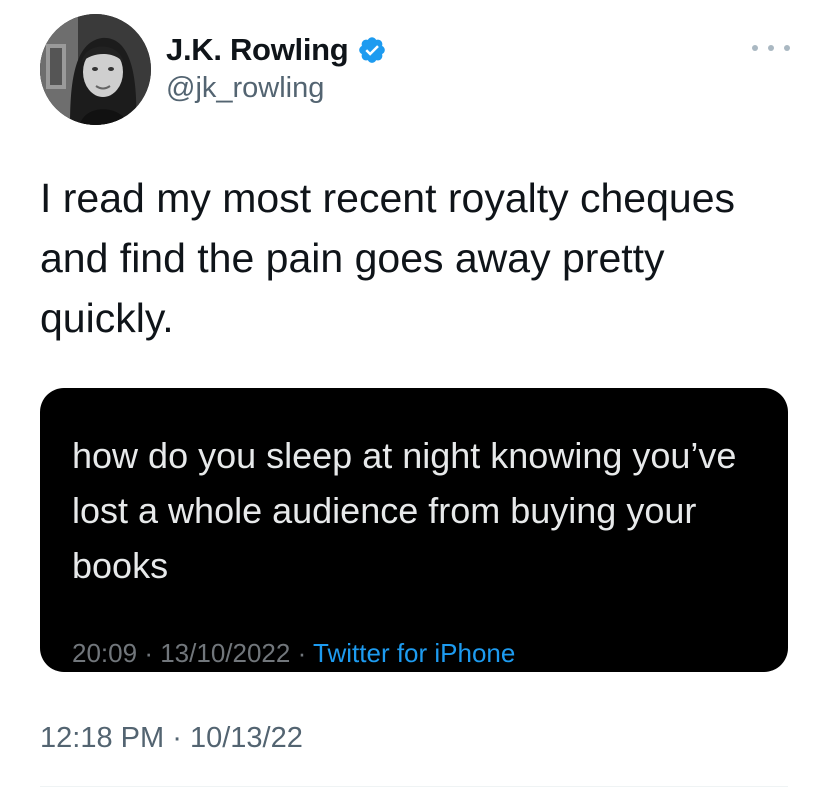 This screenshot has height=790, width=828. I want to click on avatar-image, so click(95, 69).